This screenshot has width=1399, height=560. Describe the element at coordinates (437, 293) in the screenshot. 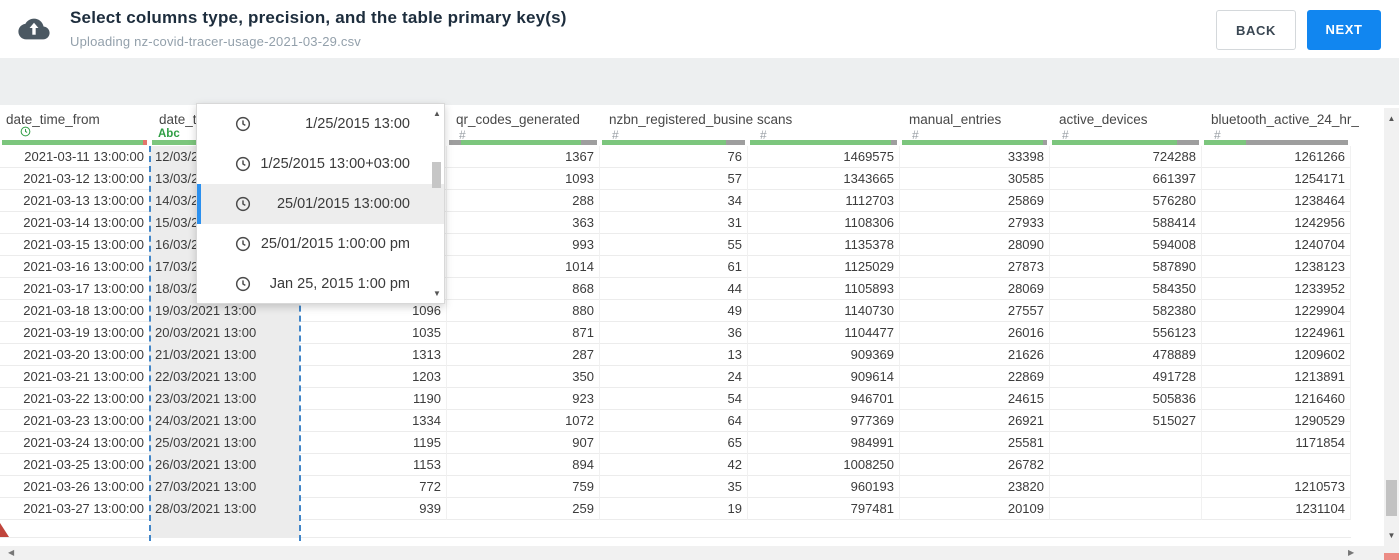

I see `dropdown-scroll-down-icon: ▼` at that location.